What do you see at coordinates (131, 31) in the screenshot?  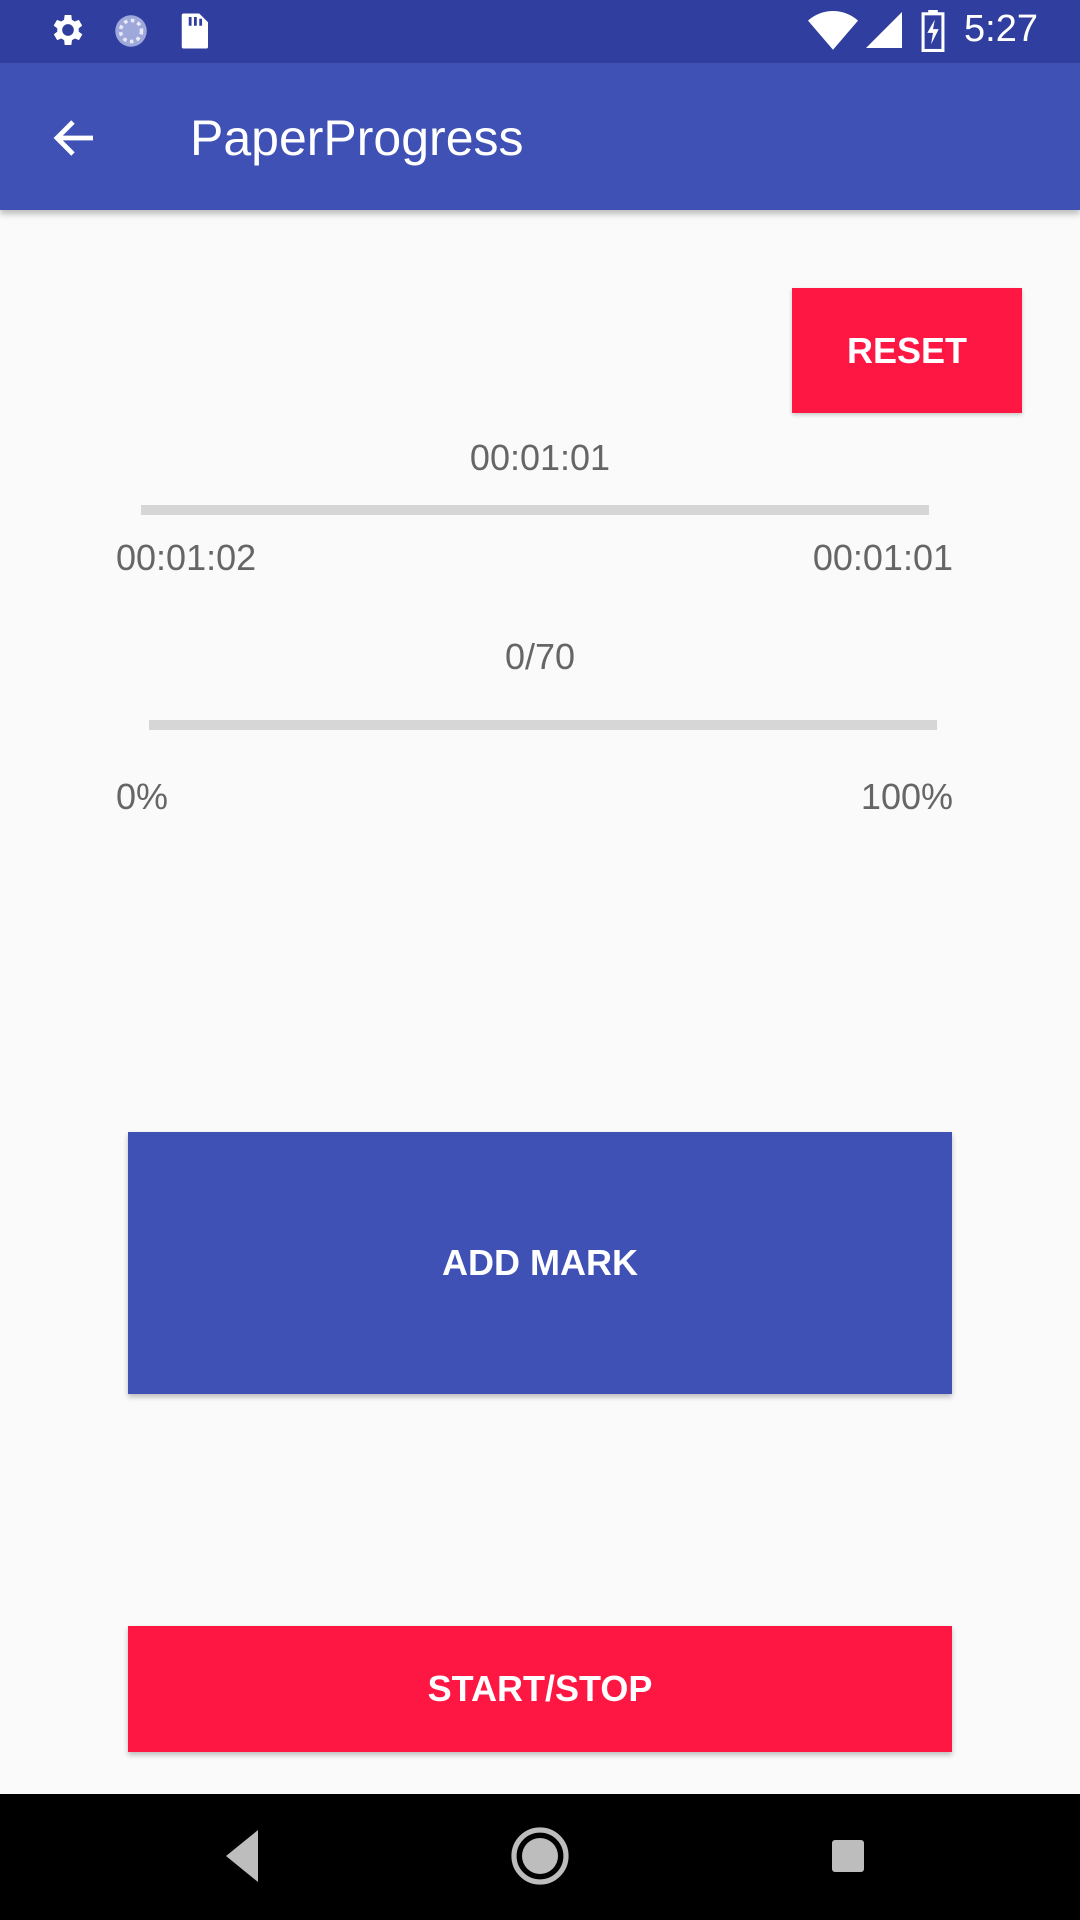 I see `sync-icon` at bounding box center [131, 31].